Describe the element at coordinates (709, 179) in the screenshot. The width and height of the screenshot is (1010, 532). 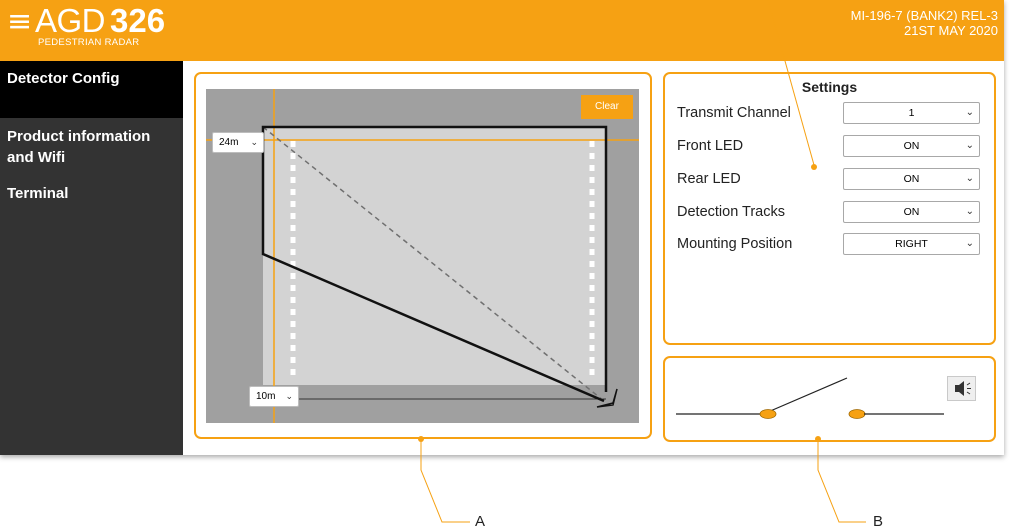
I see `rear-led-label: Rear LED` at that location.